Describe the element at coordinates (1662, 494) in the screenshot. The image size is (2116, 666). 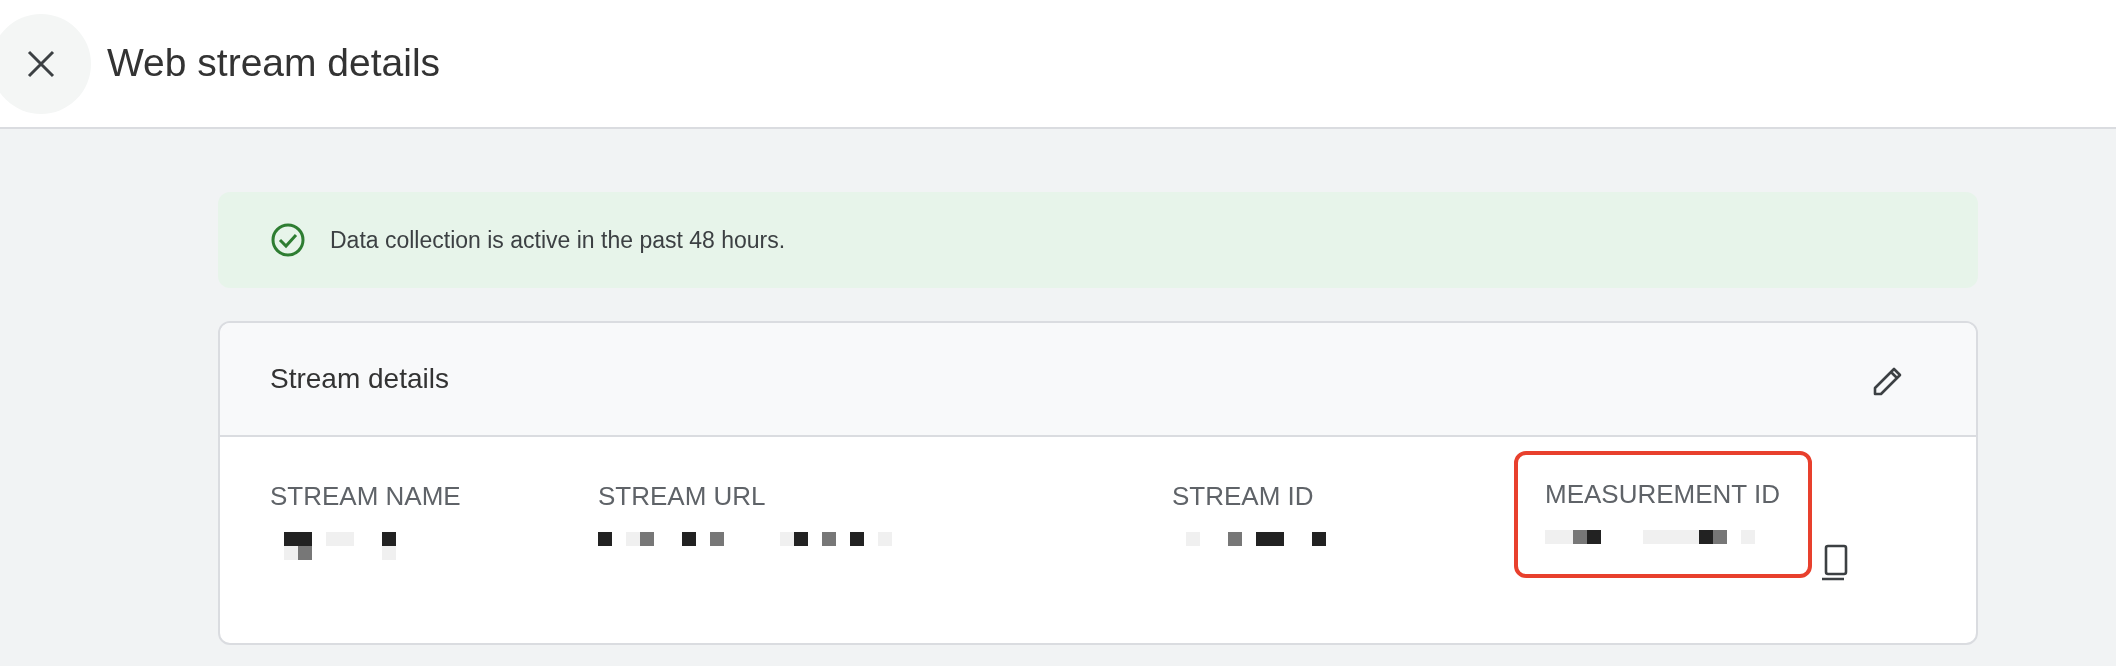
I see `field-label: MEASUREMENT ID` at that location.